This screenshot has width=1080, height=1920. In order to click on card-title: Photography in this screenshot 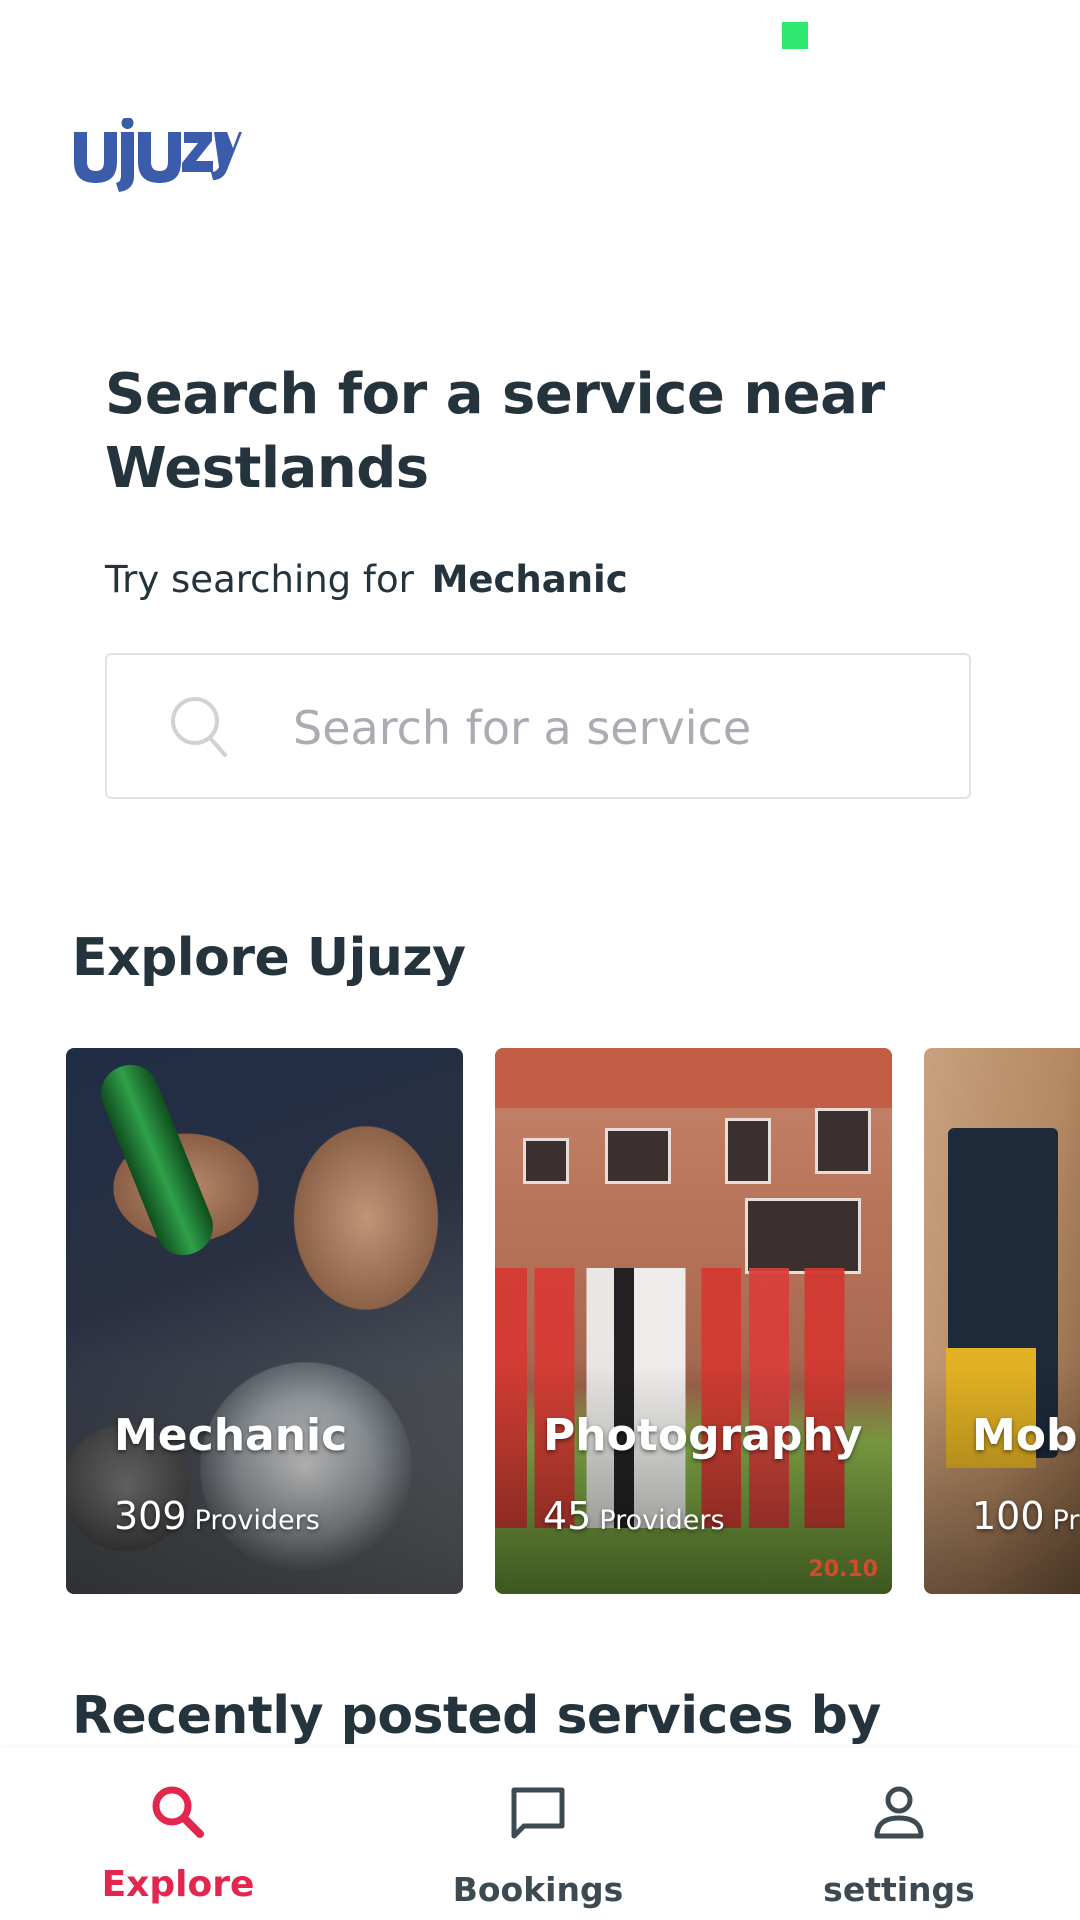, I will do `click(703, 1435)`.